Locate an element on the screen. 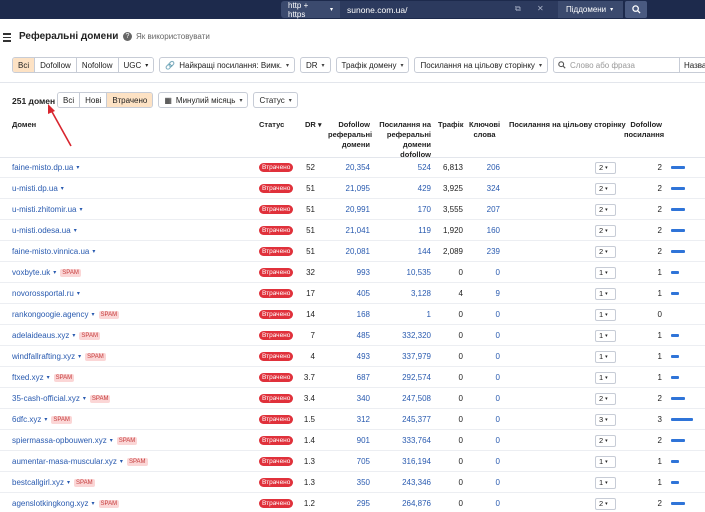  keywords-value: 206 is located at coordinates (485, 167).